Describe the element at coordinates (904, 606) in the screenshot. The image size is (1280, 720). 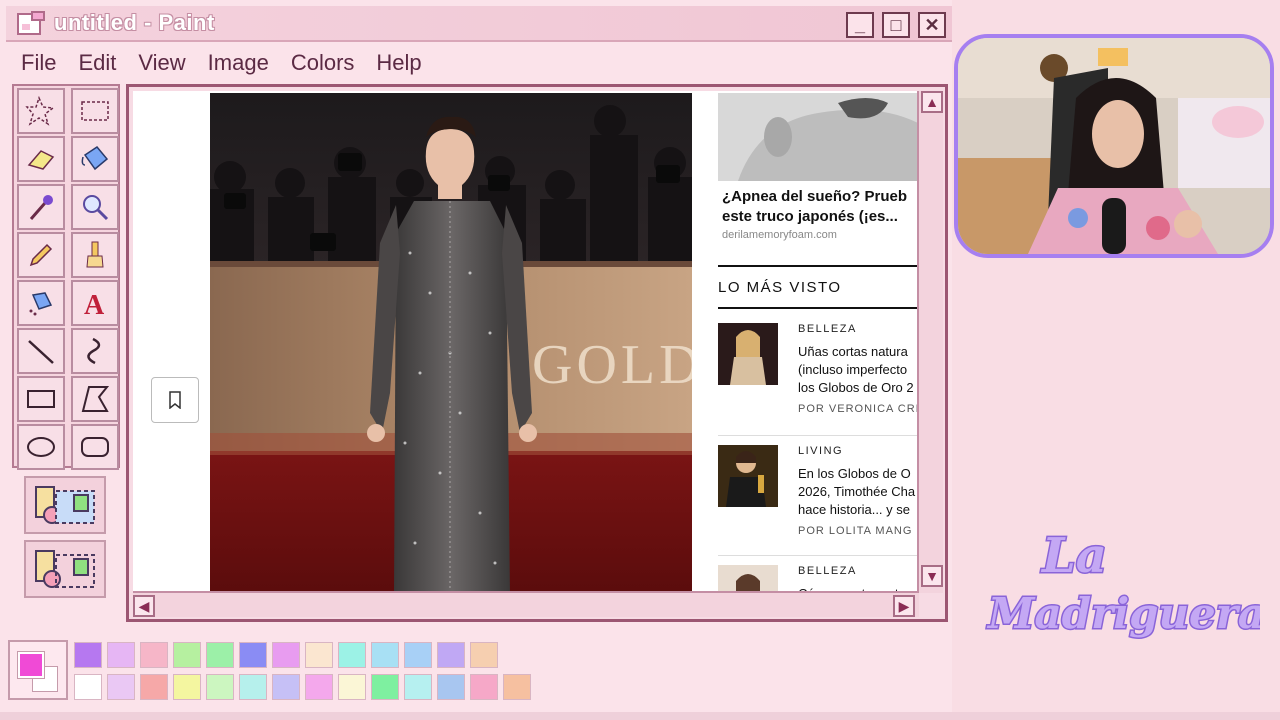
I see `scroll-right-arrow: ▶` at that location.